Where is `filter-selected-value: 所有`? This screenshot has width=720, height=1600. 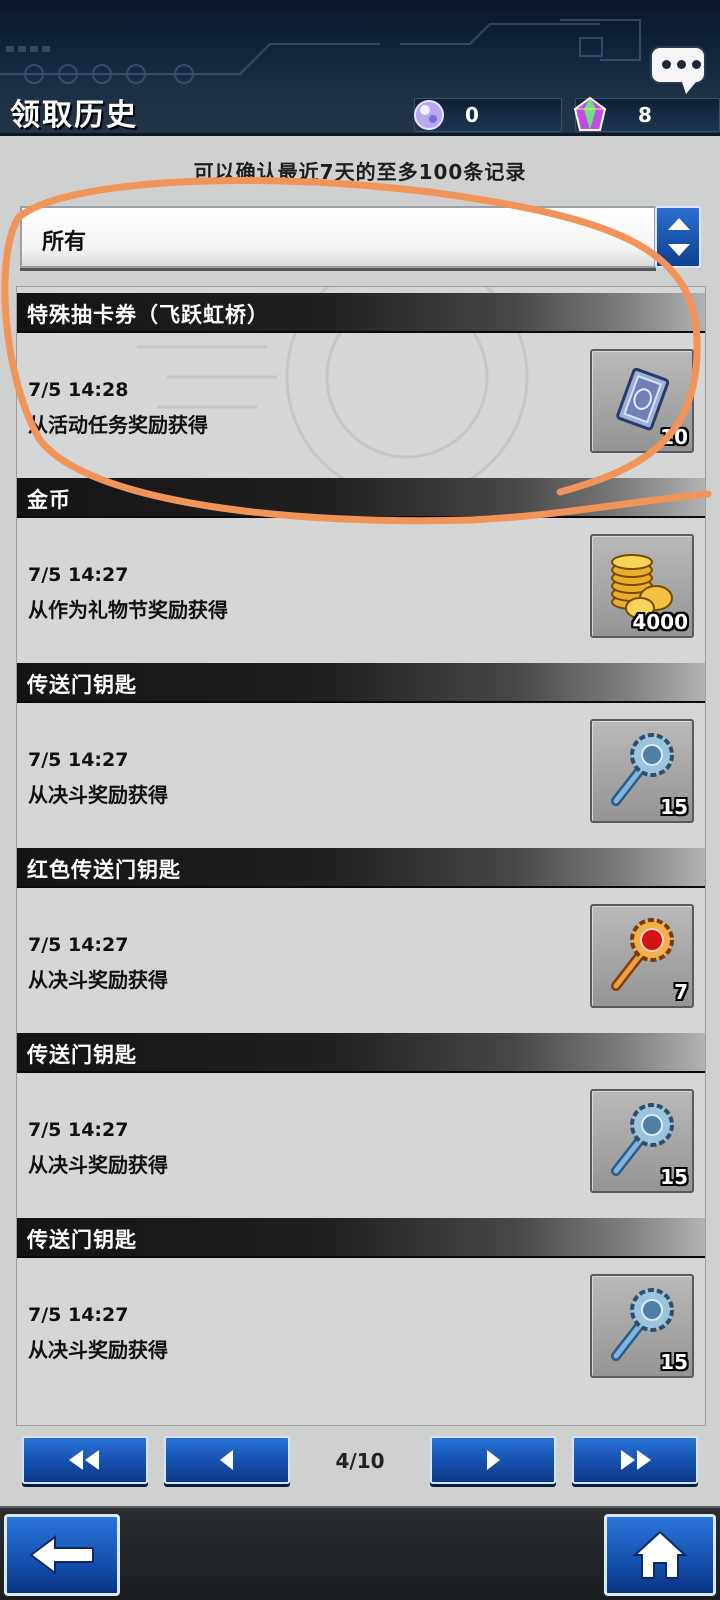 filter-selected-value: 所有 is located at coordinates (64, 242).